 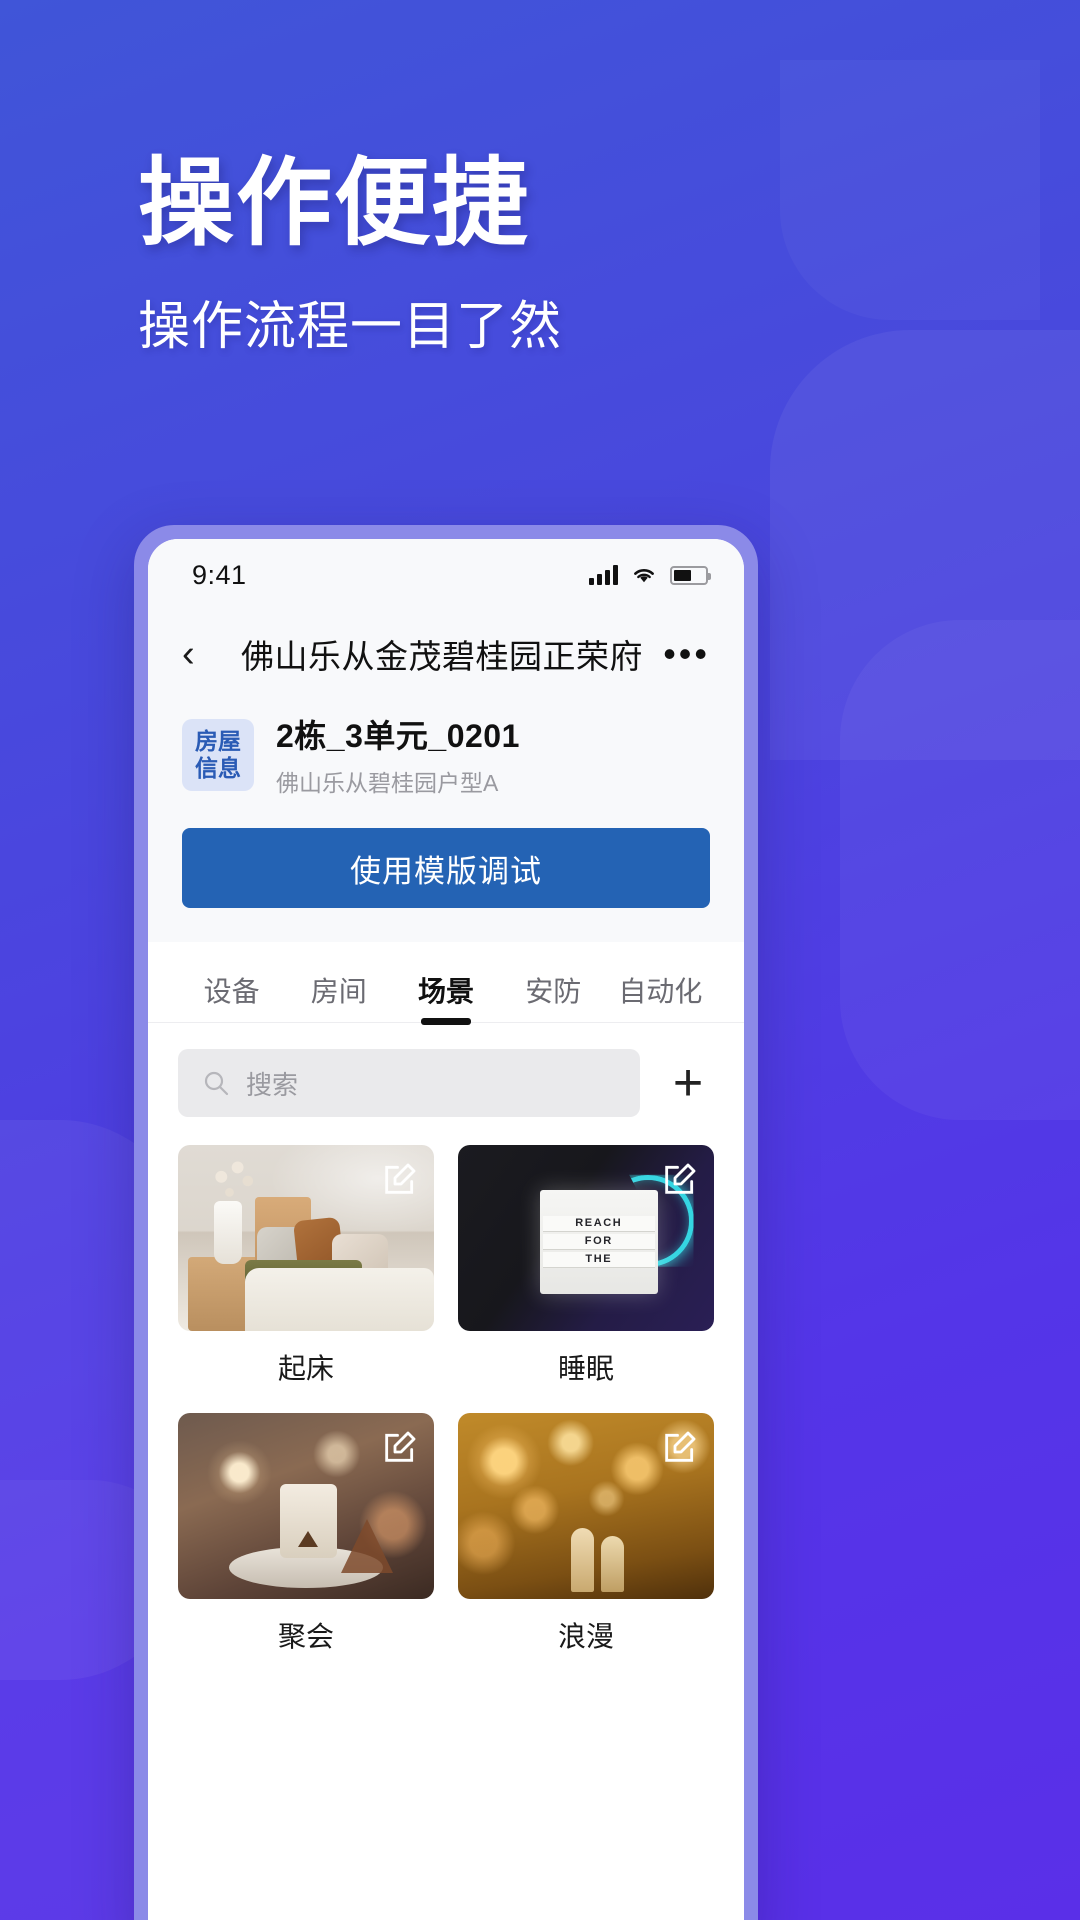 I want to click on house-info-row: 房屋 信息 2栋_3单元_0201 佛山乐从碧桂园户型A, so click(x=446, y=758).